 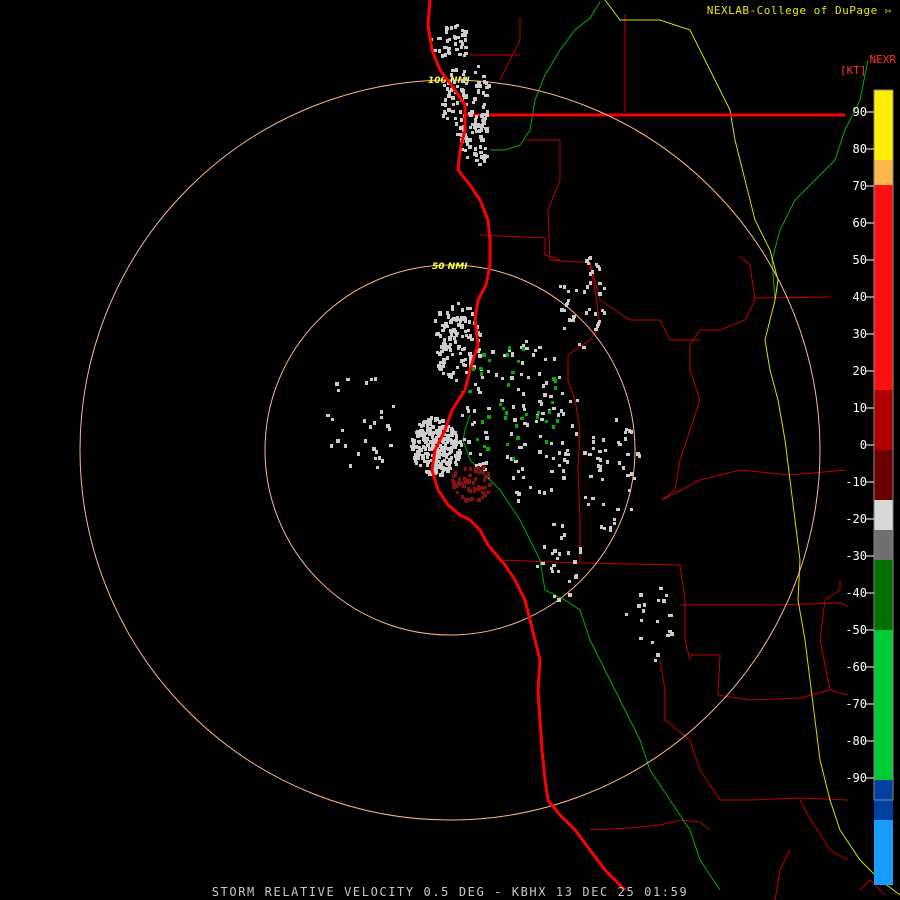 What do you see at coordinates (856, 667) in the screenshot?
I see `legend-tick-label: -60` at bounding box center [856, 667].